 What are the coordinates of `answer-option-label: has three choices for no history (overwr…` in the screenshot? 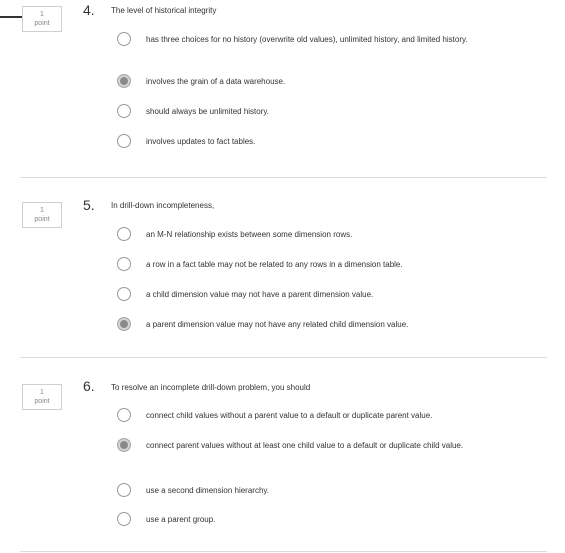 It's located at (307, 39).